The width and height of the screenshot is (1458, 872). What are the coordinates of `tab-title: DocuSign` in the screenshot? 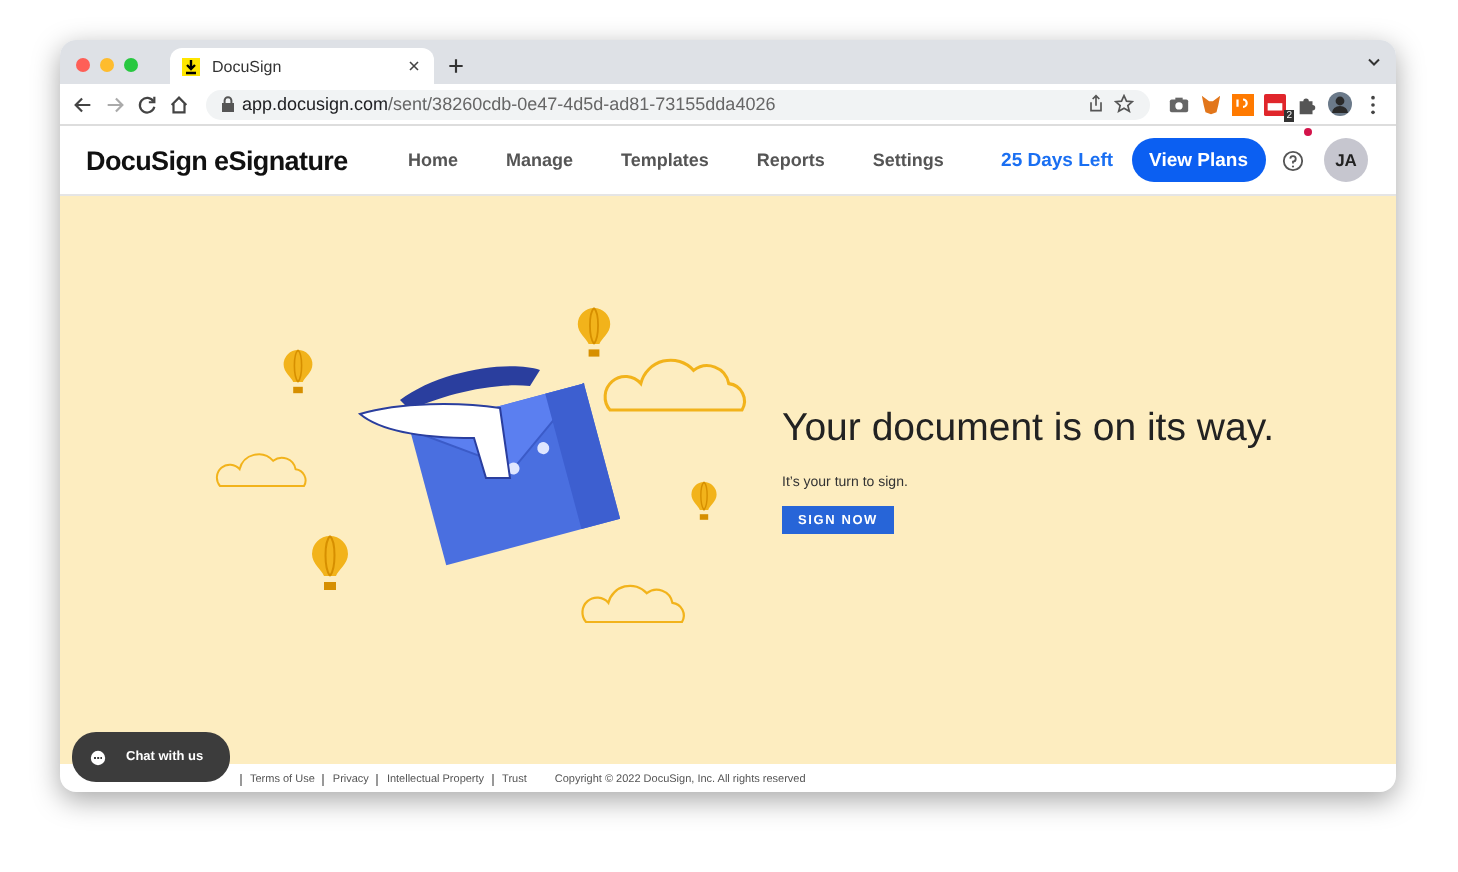 It's located at (248, 66).